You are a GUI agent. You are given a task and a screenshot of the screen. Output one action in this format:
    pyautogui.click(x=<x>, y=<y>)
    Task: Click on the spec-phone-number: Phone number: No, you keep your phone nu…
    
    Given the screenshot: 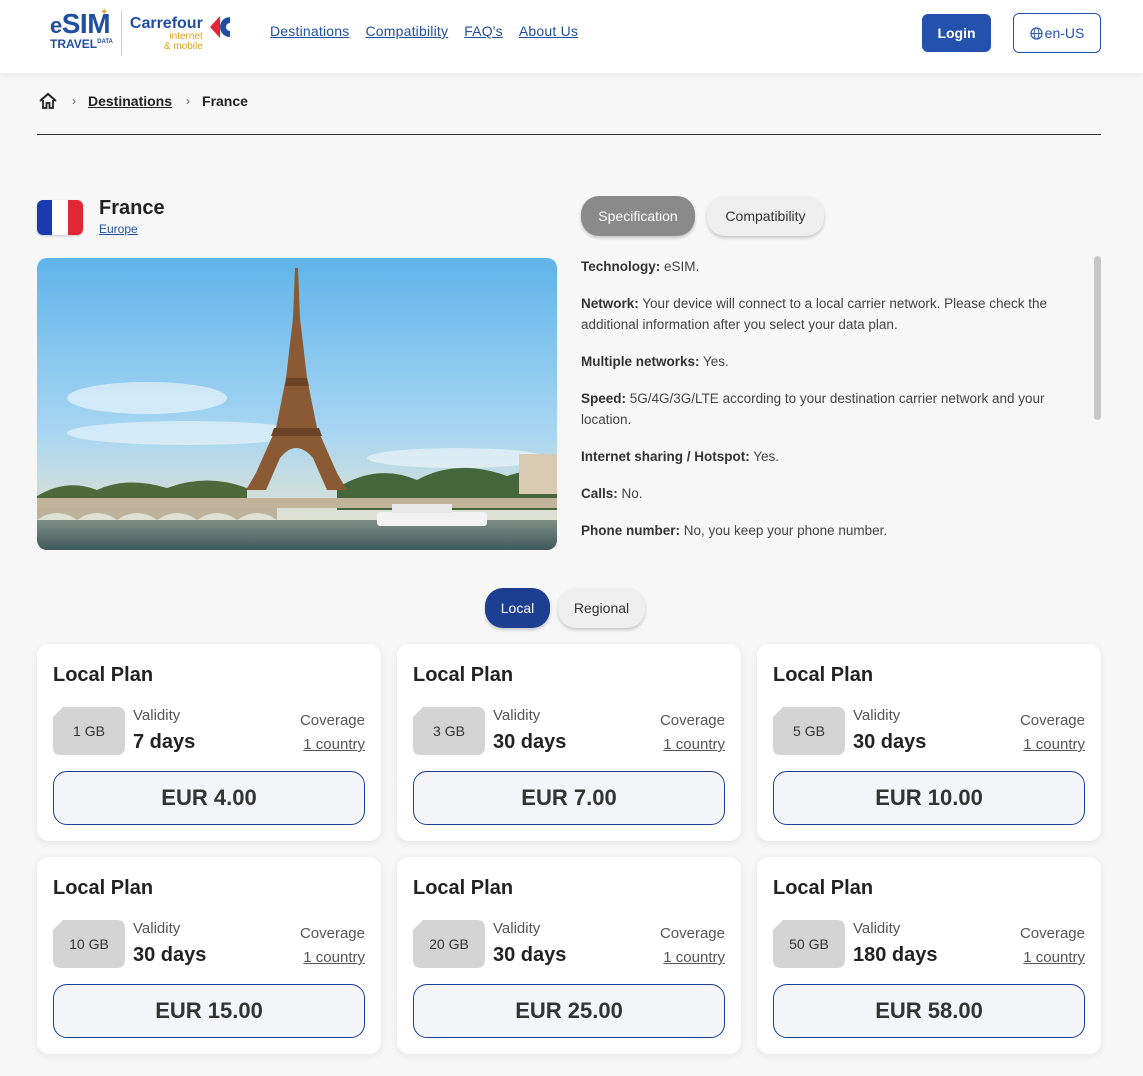 What is the action you would take?
    pyautogui.click(x=734, y=530)
    